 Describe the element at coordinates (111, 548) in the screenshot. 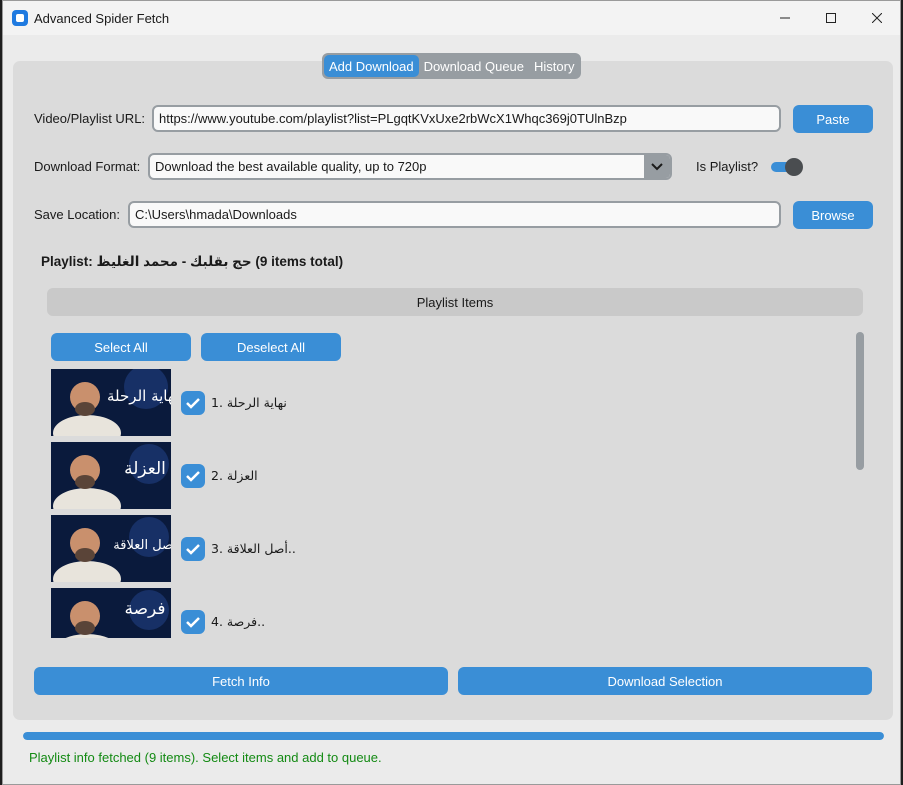

I see `video-thumbnail: أصل العلاقة` at that location.